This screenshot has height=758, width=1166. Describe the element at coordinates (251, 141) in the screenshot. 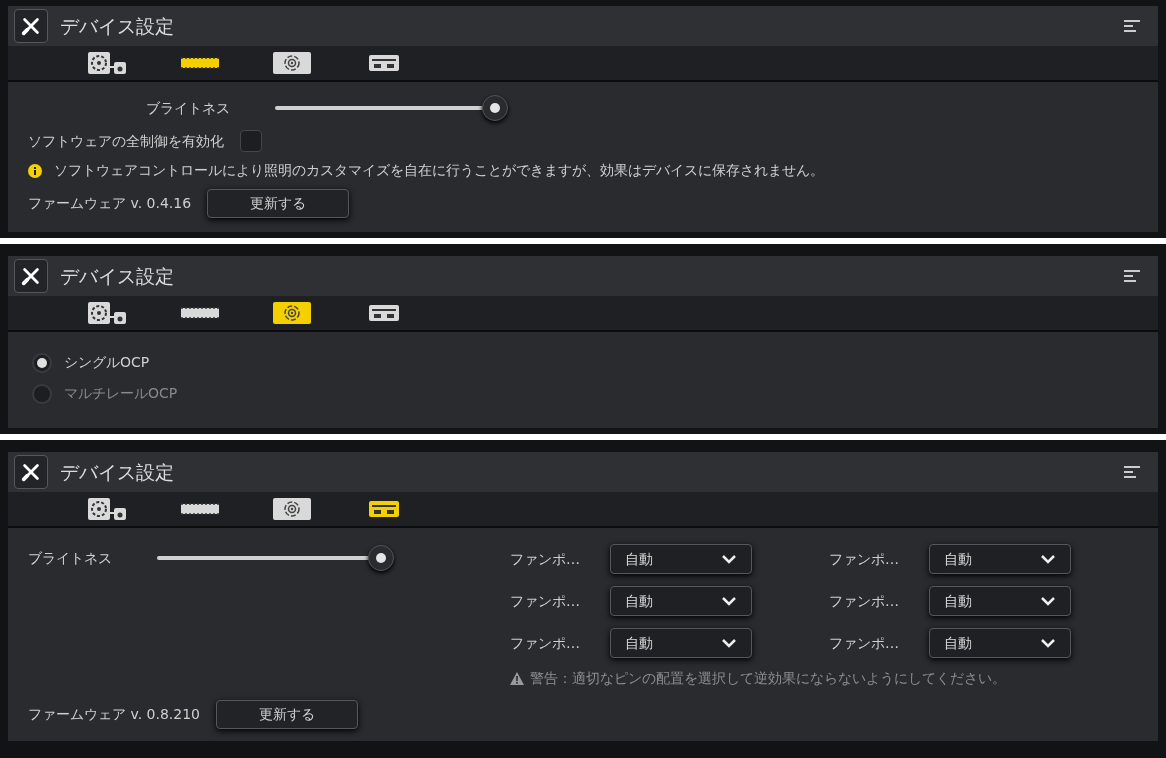

I see `checkbox` at that location.